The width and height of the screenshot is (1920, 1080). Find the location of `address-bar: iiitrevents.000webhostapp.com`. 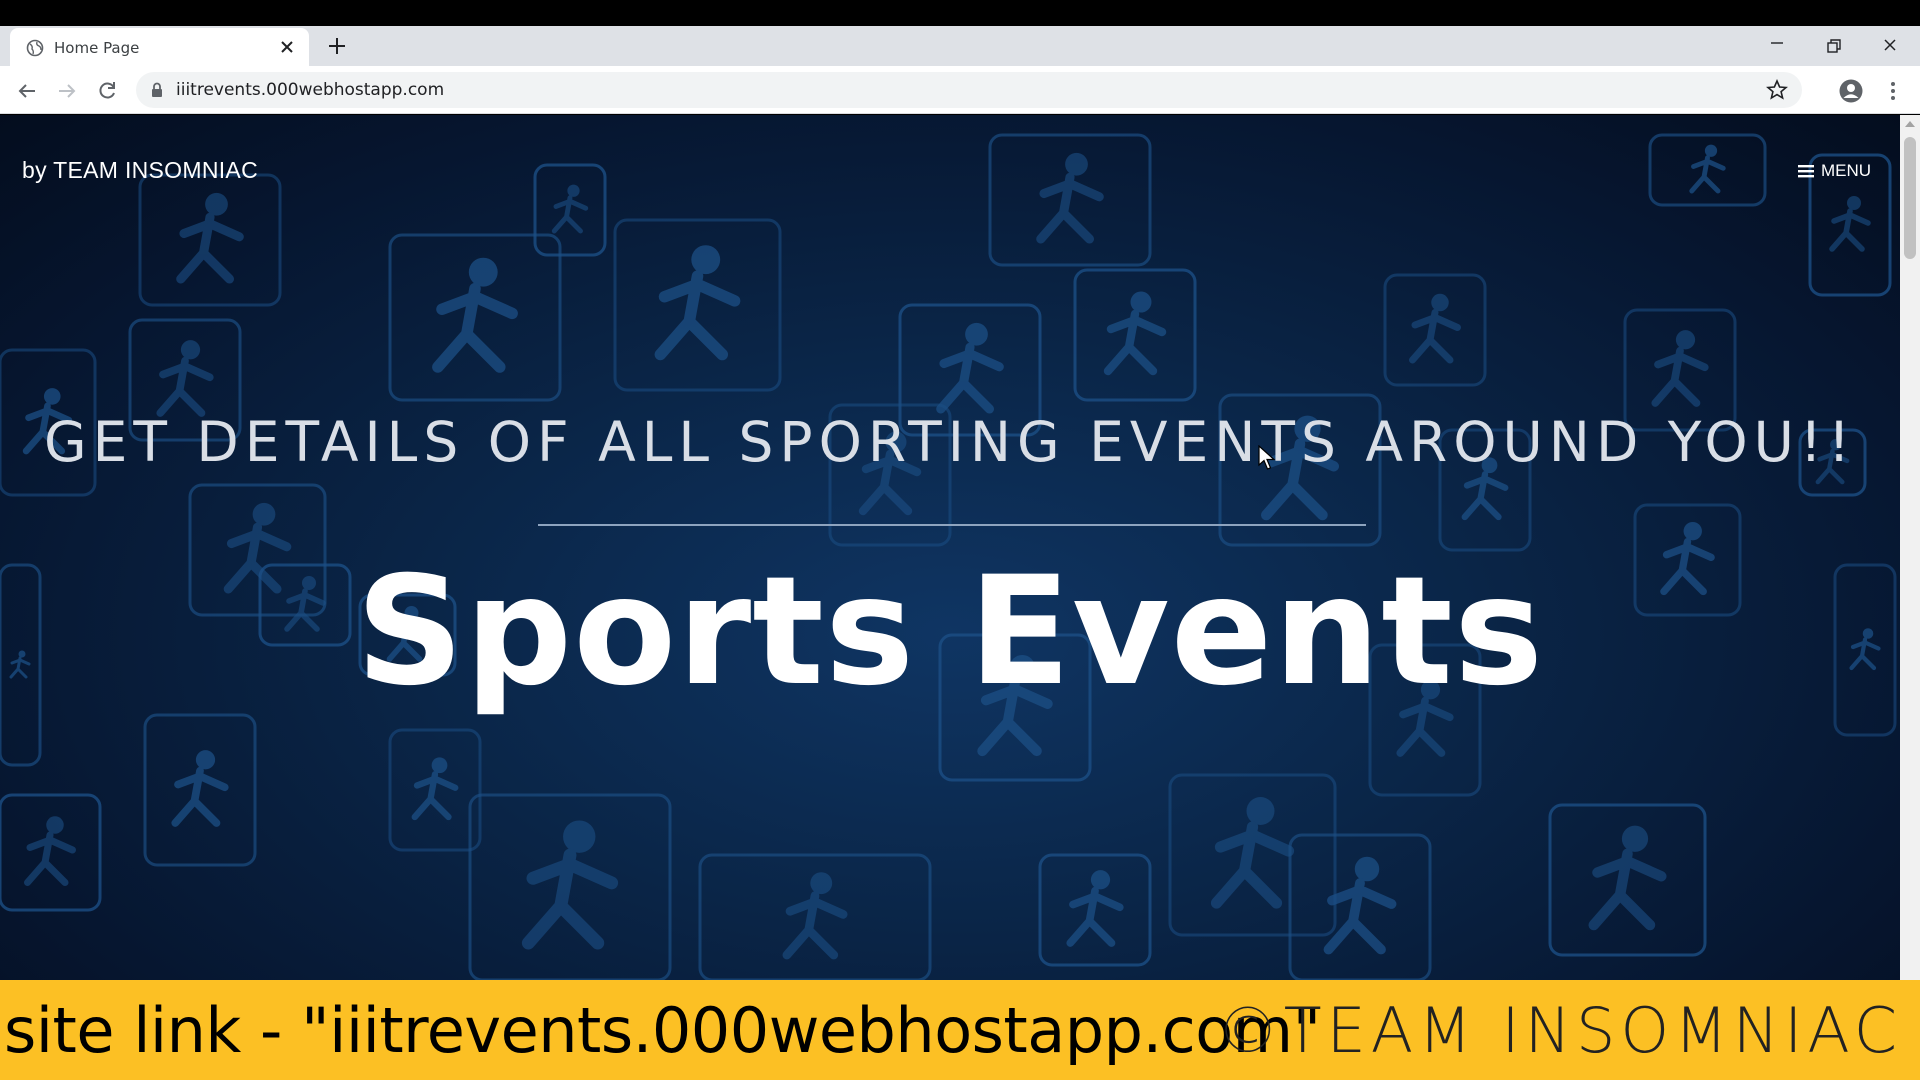

address-bar: iiitrevents.000webhostapp.com is located at coordinates (969, 90).